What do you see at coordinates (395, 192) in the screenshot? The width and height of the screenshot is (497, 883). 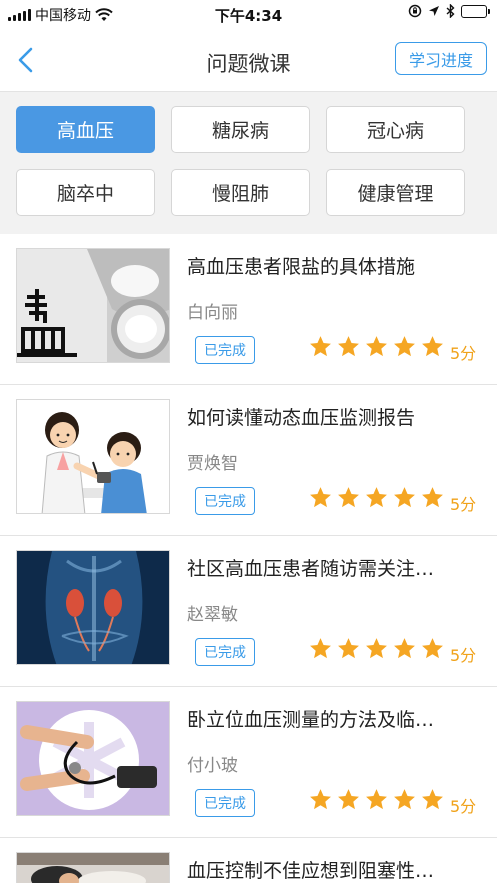 I see `tag-health-management: 健康管理` at bounding box center [395, 192].